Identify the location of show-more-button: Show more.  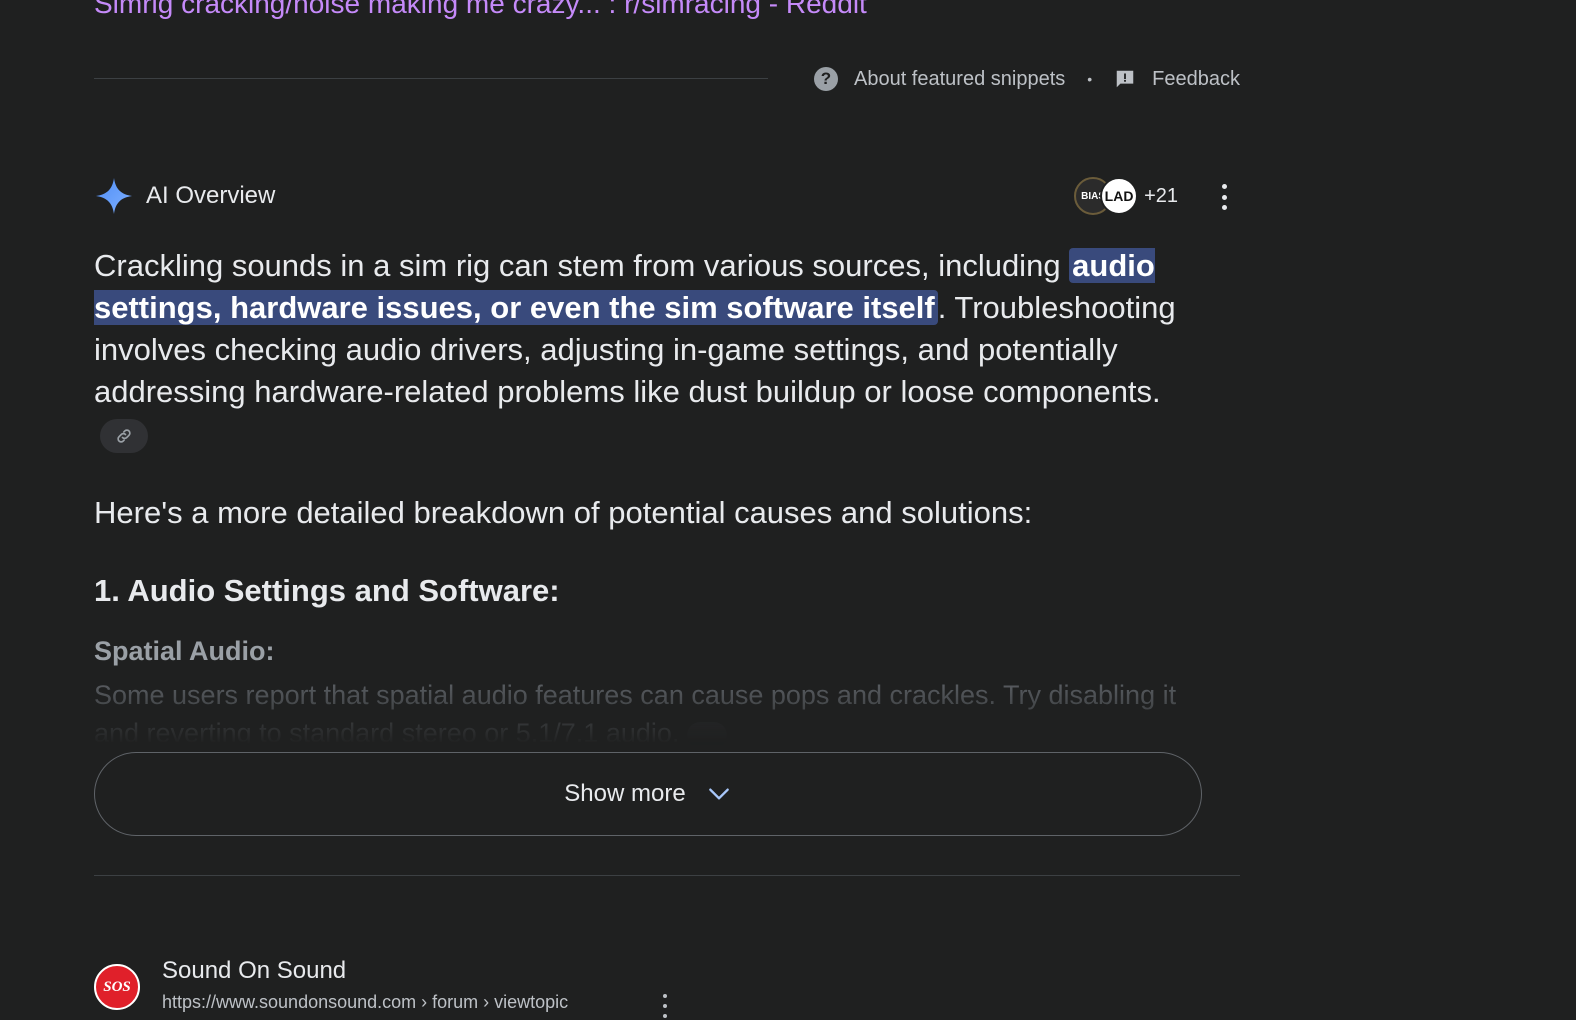
(648, 794).